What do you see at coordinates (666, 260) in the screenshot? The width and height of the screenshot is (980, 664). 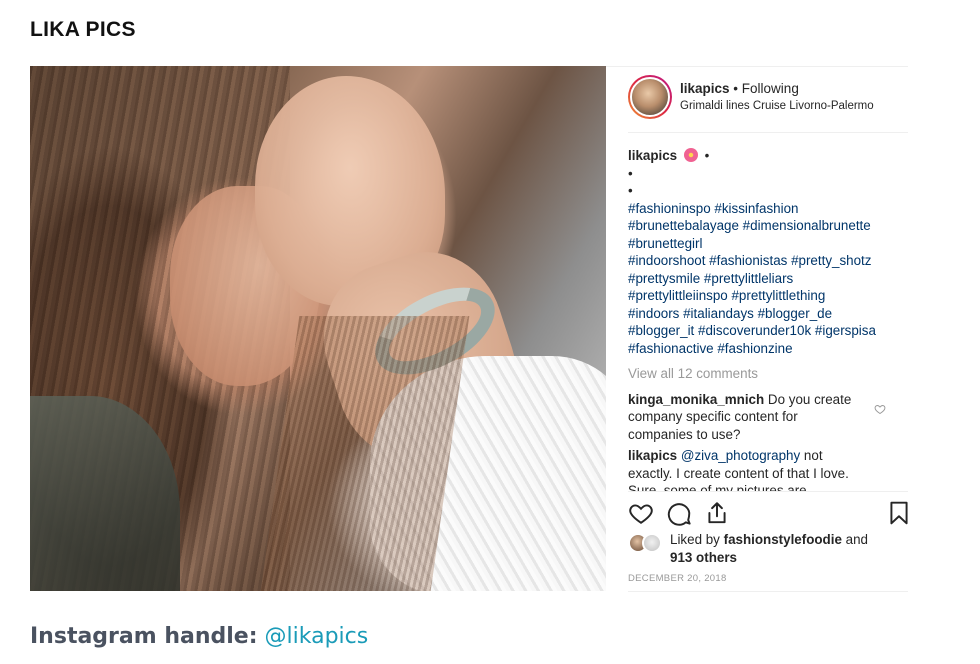 I see `hashtag-link: #indoorshoot` at bounding box center [666, 260].